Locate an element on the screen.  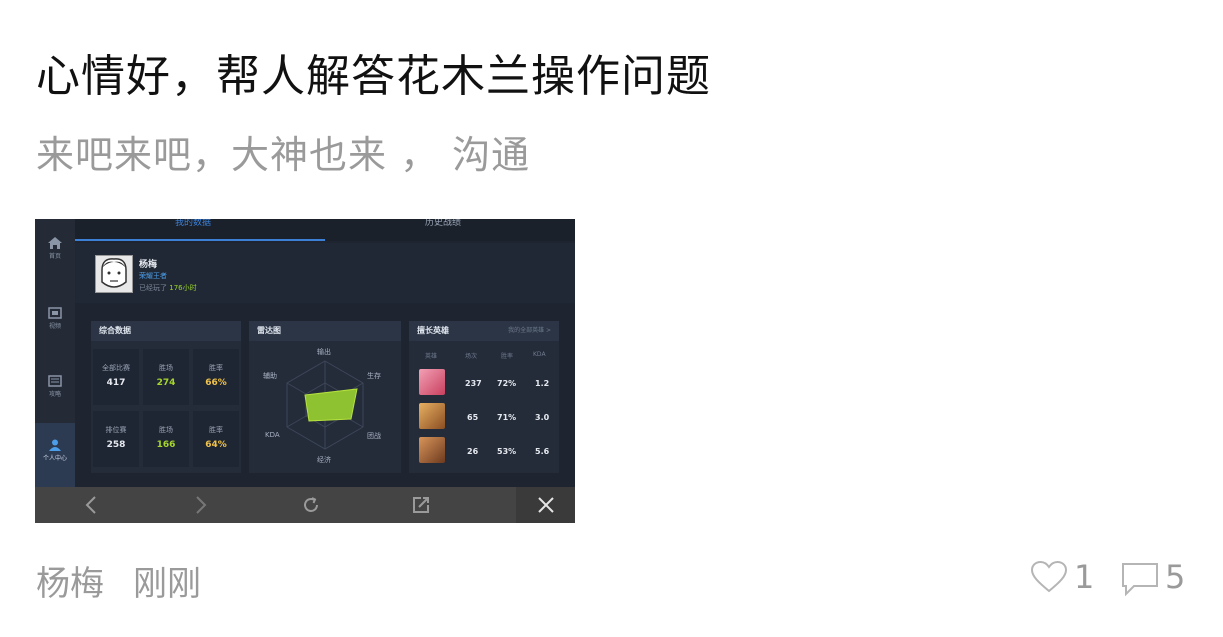
chevron-left-icon is located at coordinates (90, 505).